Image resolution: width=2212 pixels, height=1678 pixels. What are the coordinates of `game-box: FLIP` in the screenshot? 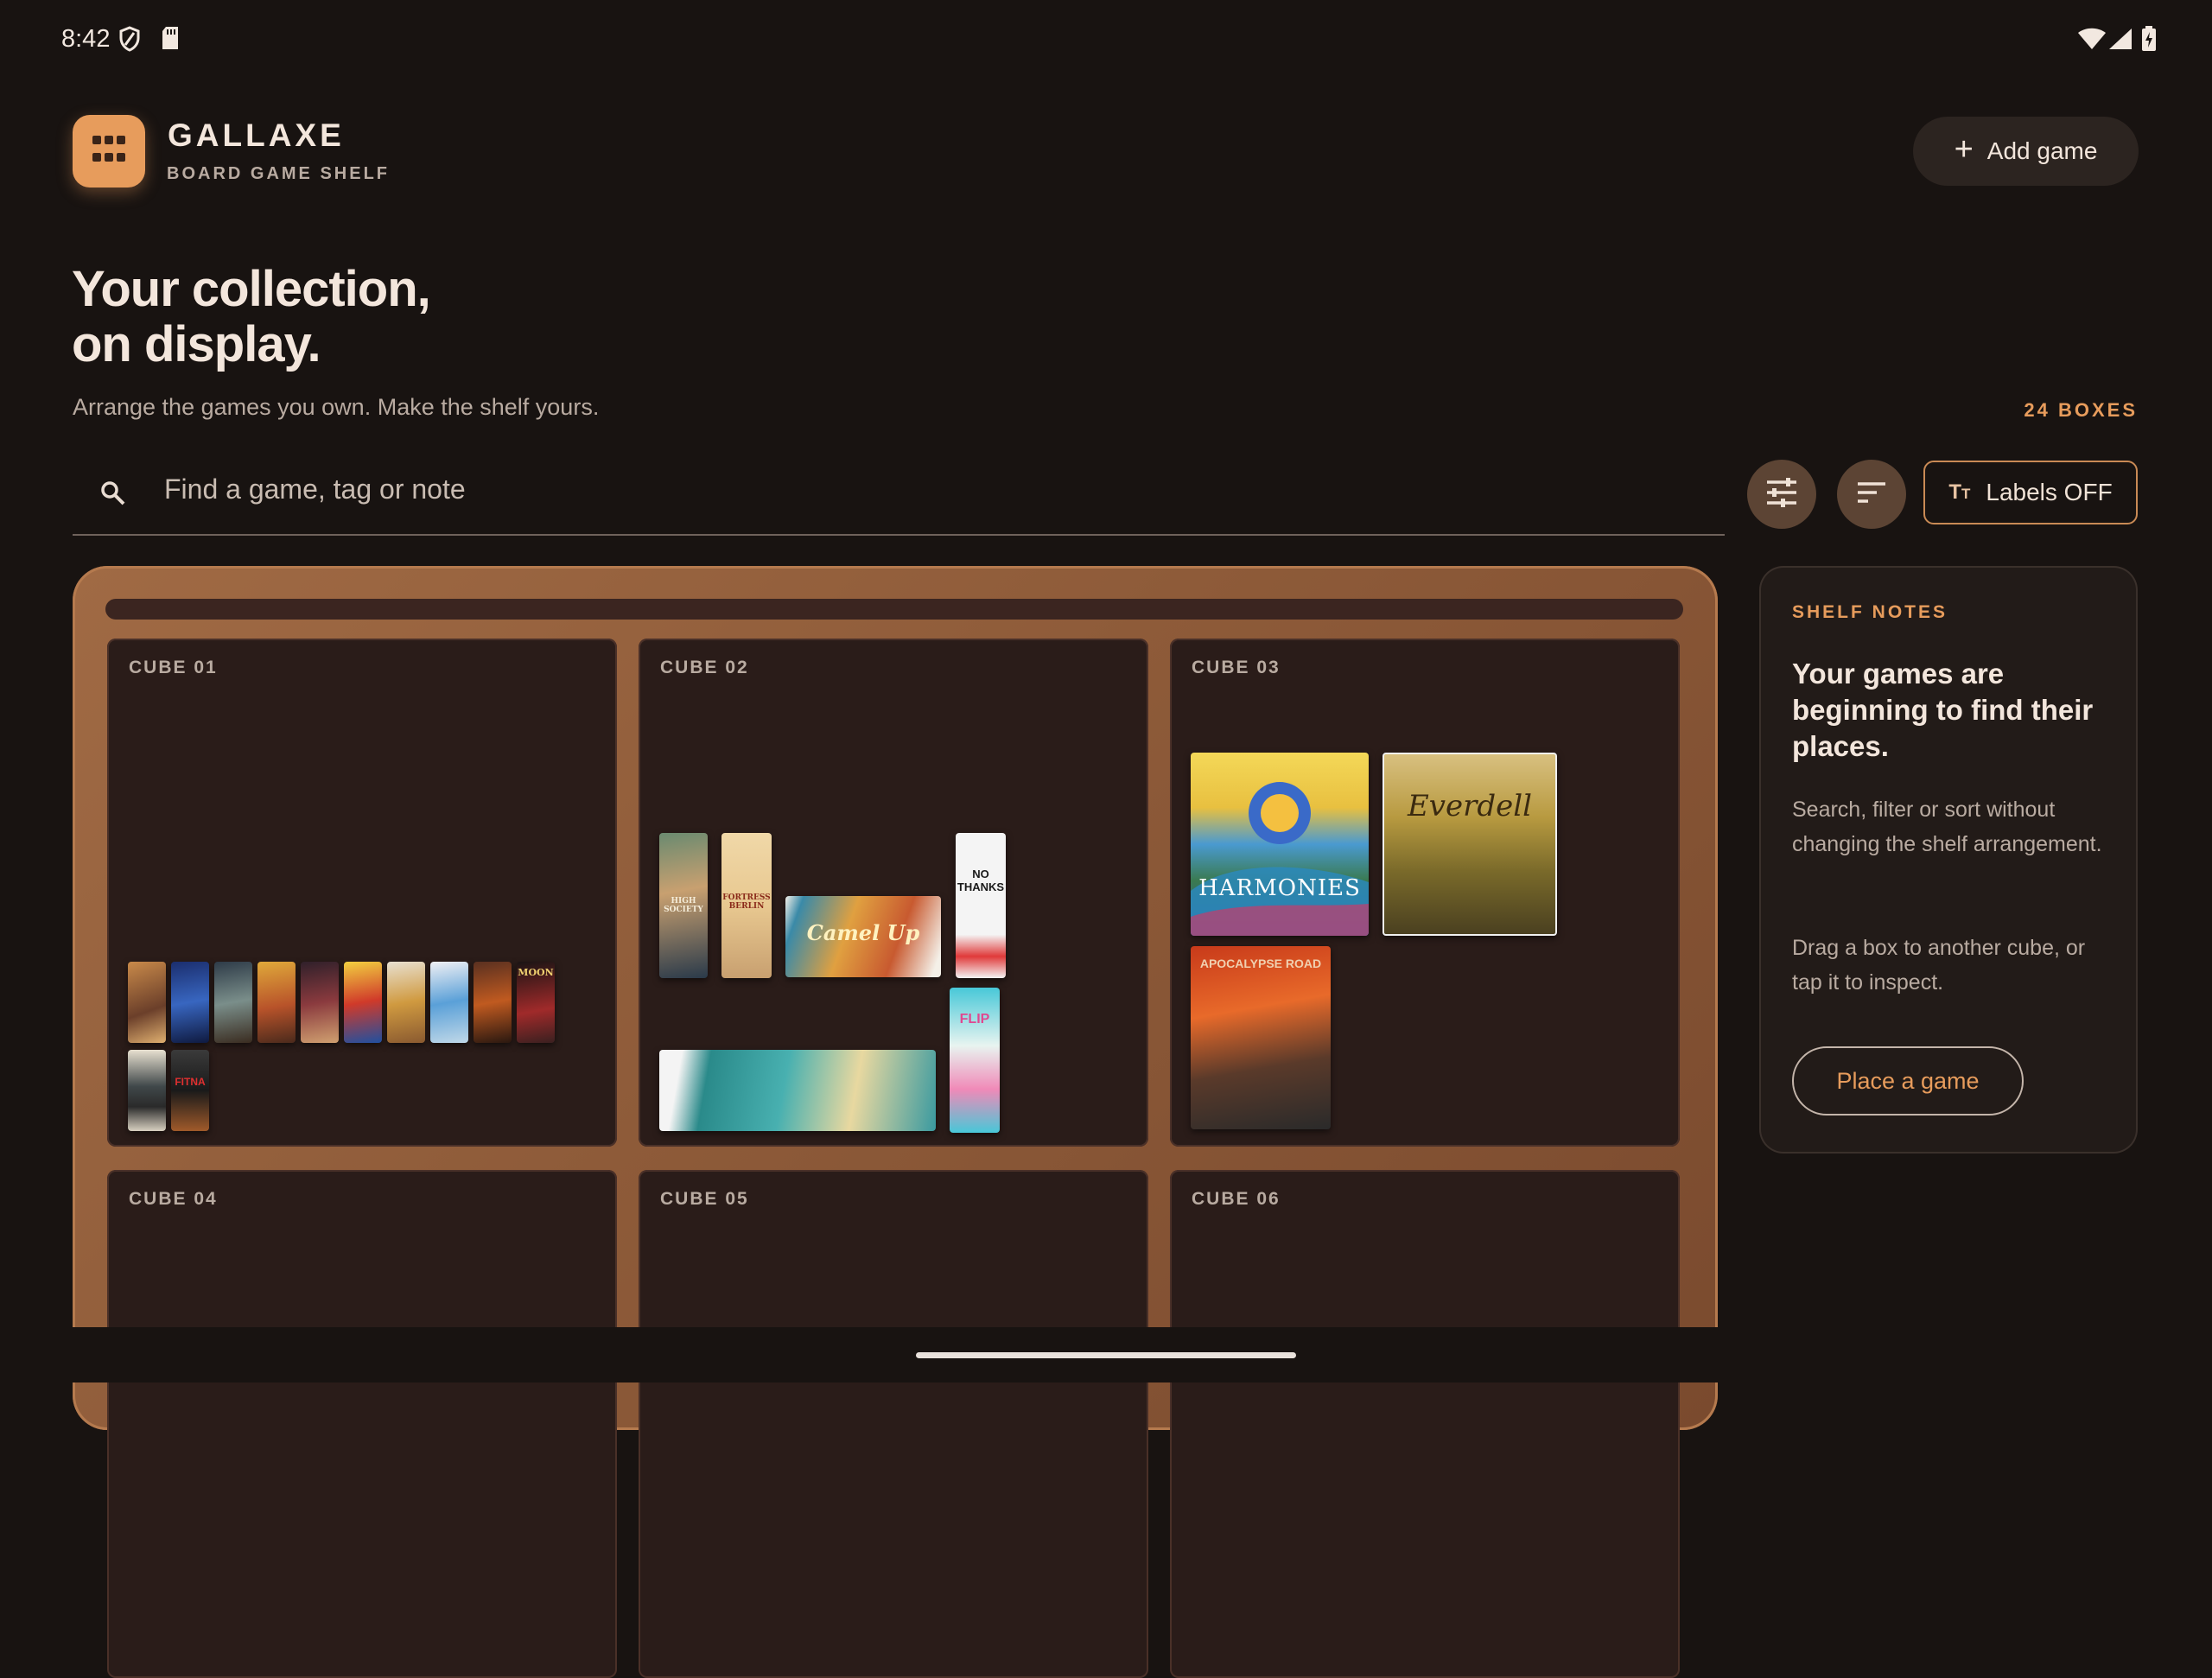 It's located at (975, 1061).